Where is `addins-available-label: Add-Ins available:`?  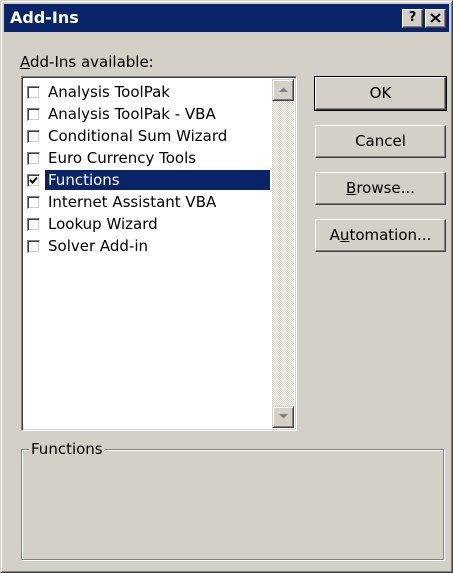
addins-available-label: Add-Ins available: is located at coordinates (87, 62).